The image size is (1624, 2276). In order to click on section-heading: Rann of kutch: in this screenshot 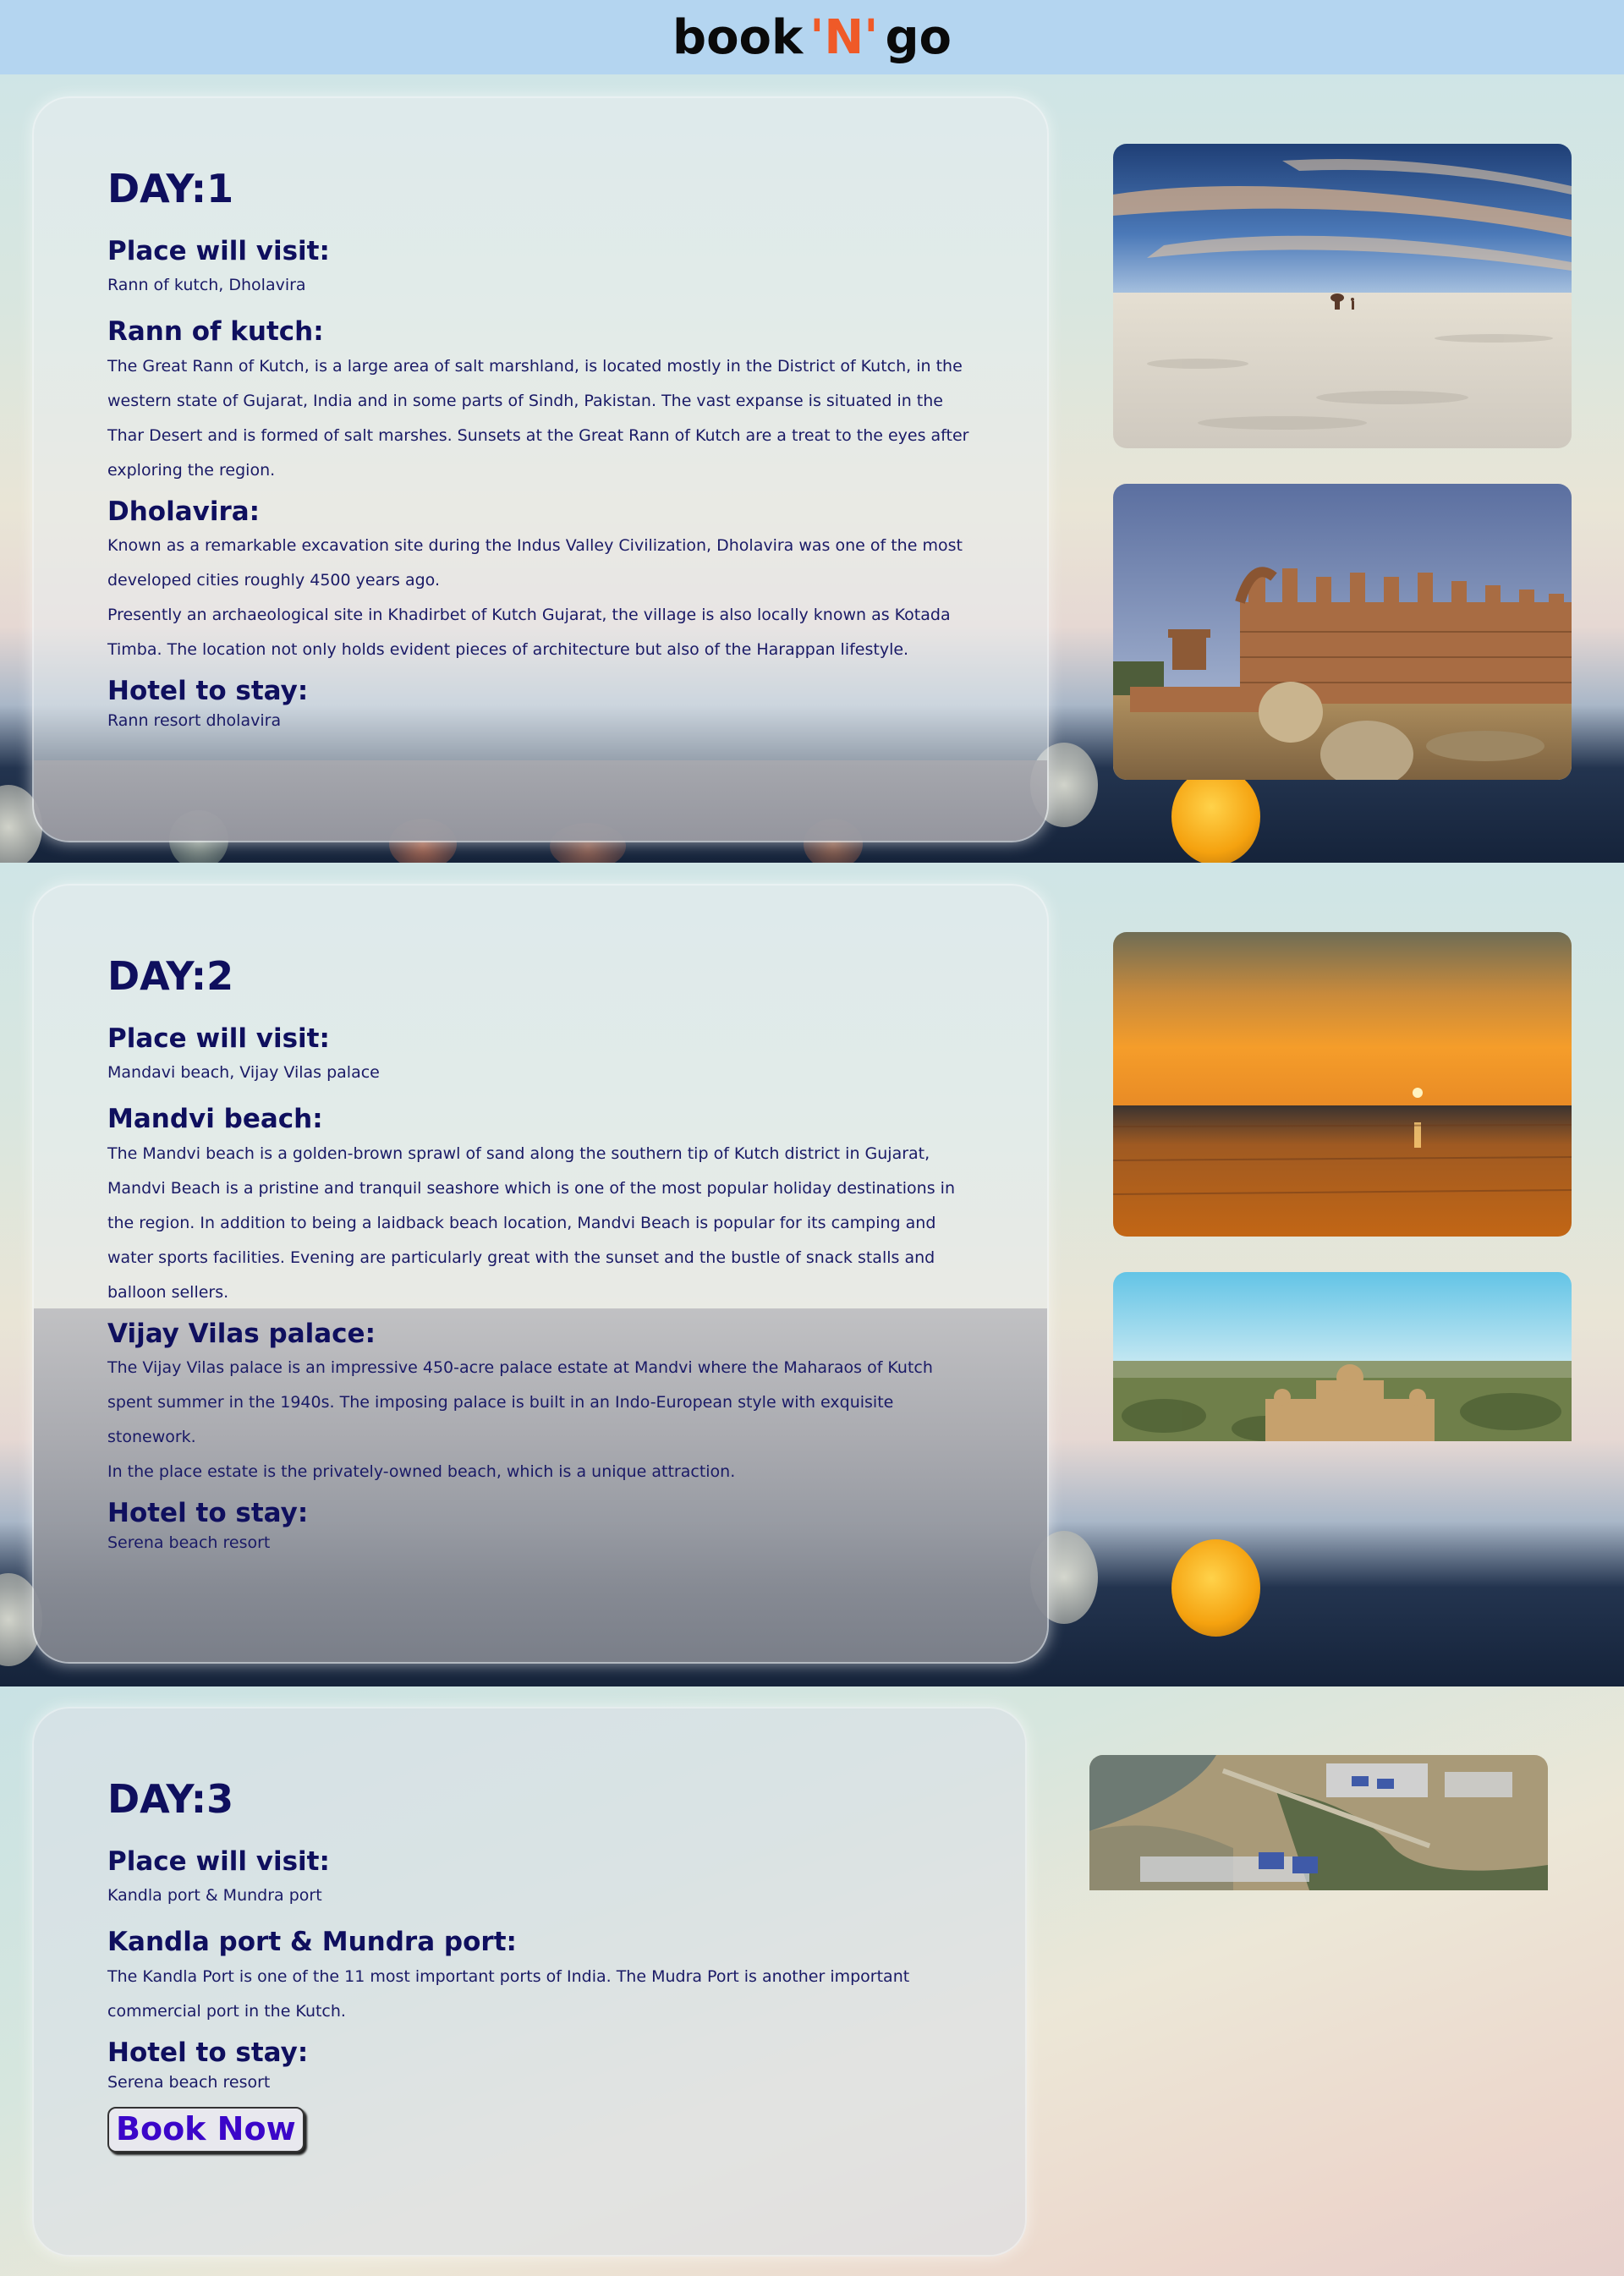, I will do `click(216, 332)`.